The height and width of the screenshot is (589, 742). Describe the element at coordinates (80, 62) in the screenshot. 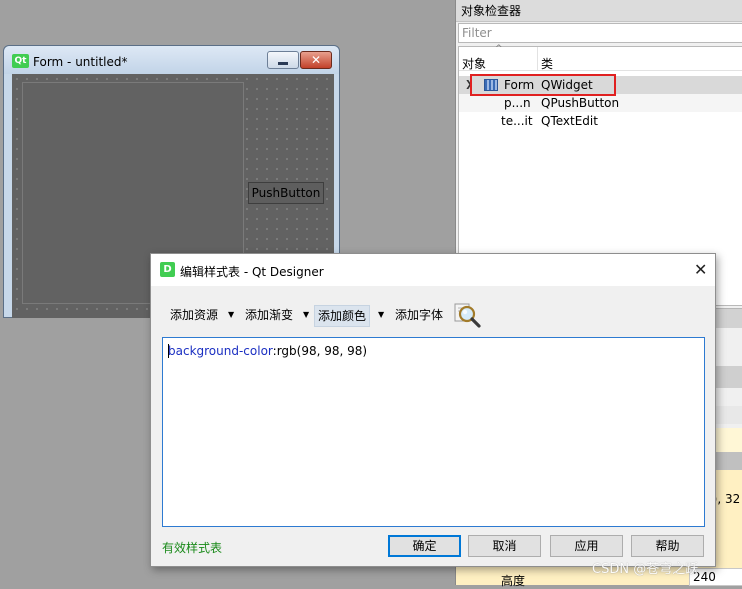

I see `form-title: Form - untitled*` at that location.